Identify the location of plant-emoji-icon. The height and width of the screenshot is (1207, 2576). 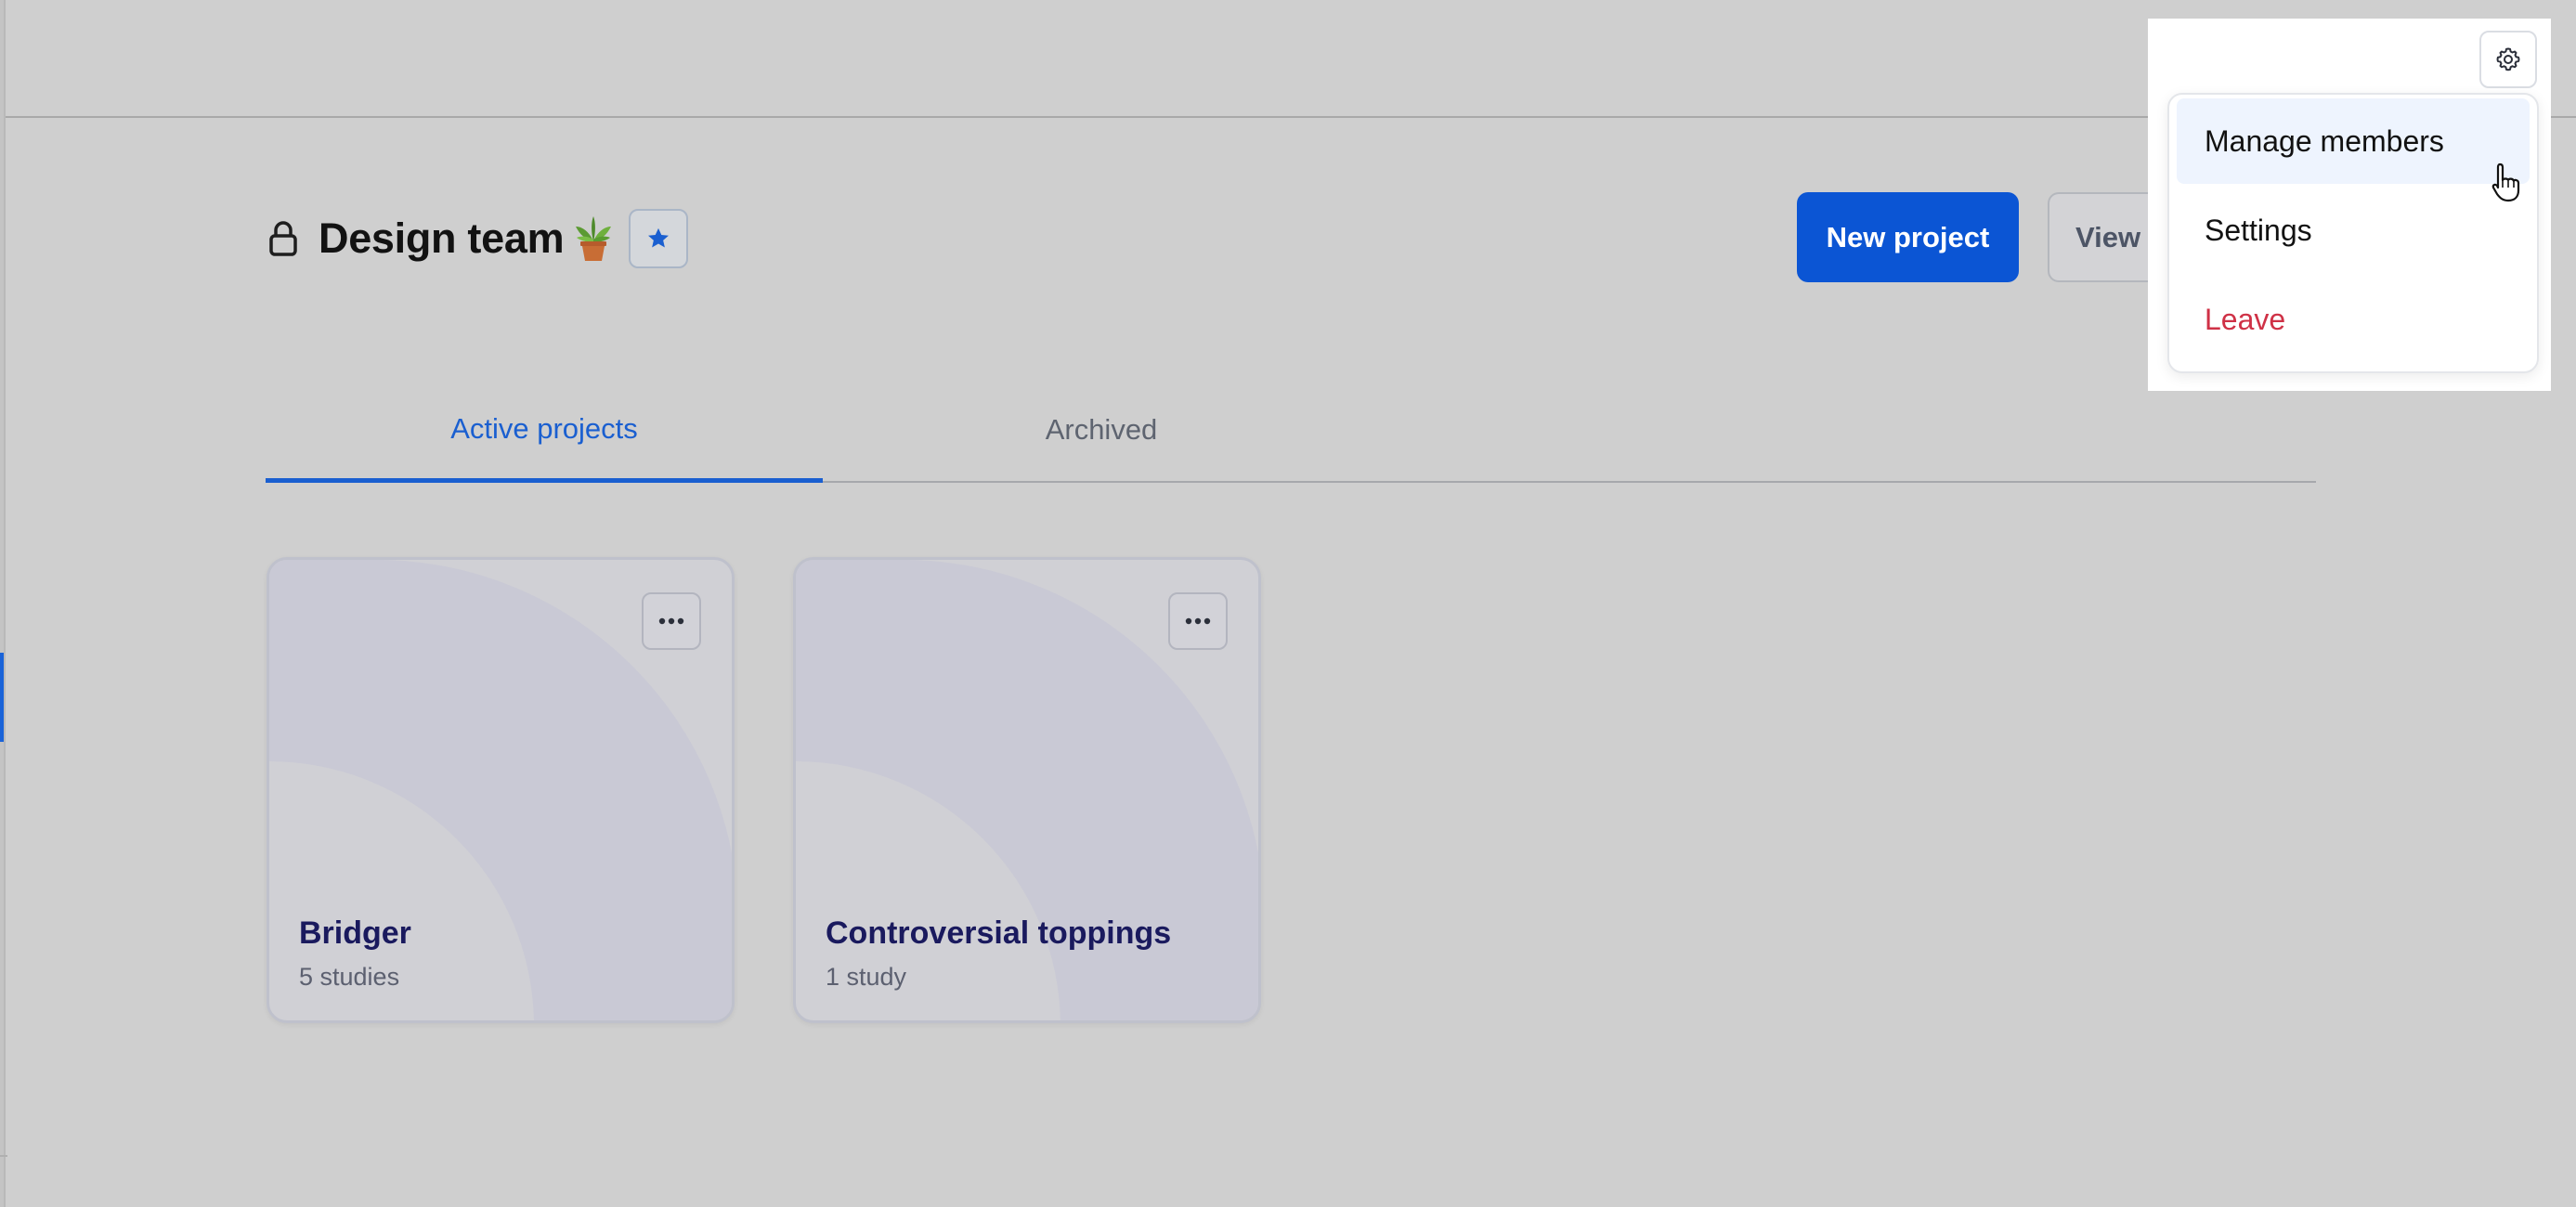
(594, 239).